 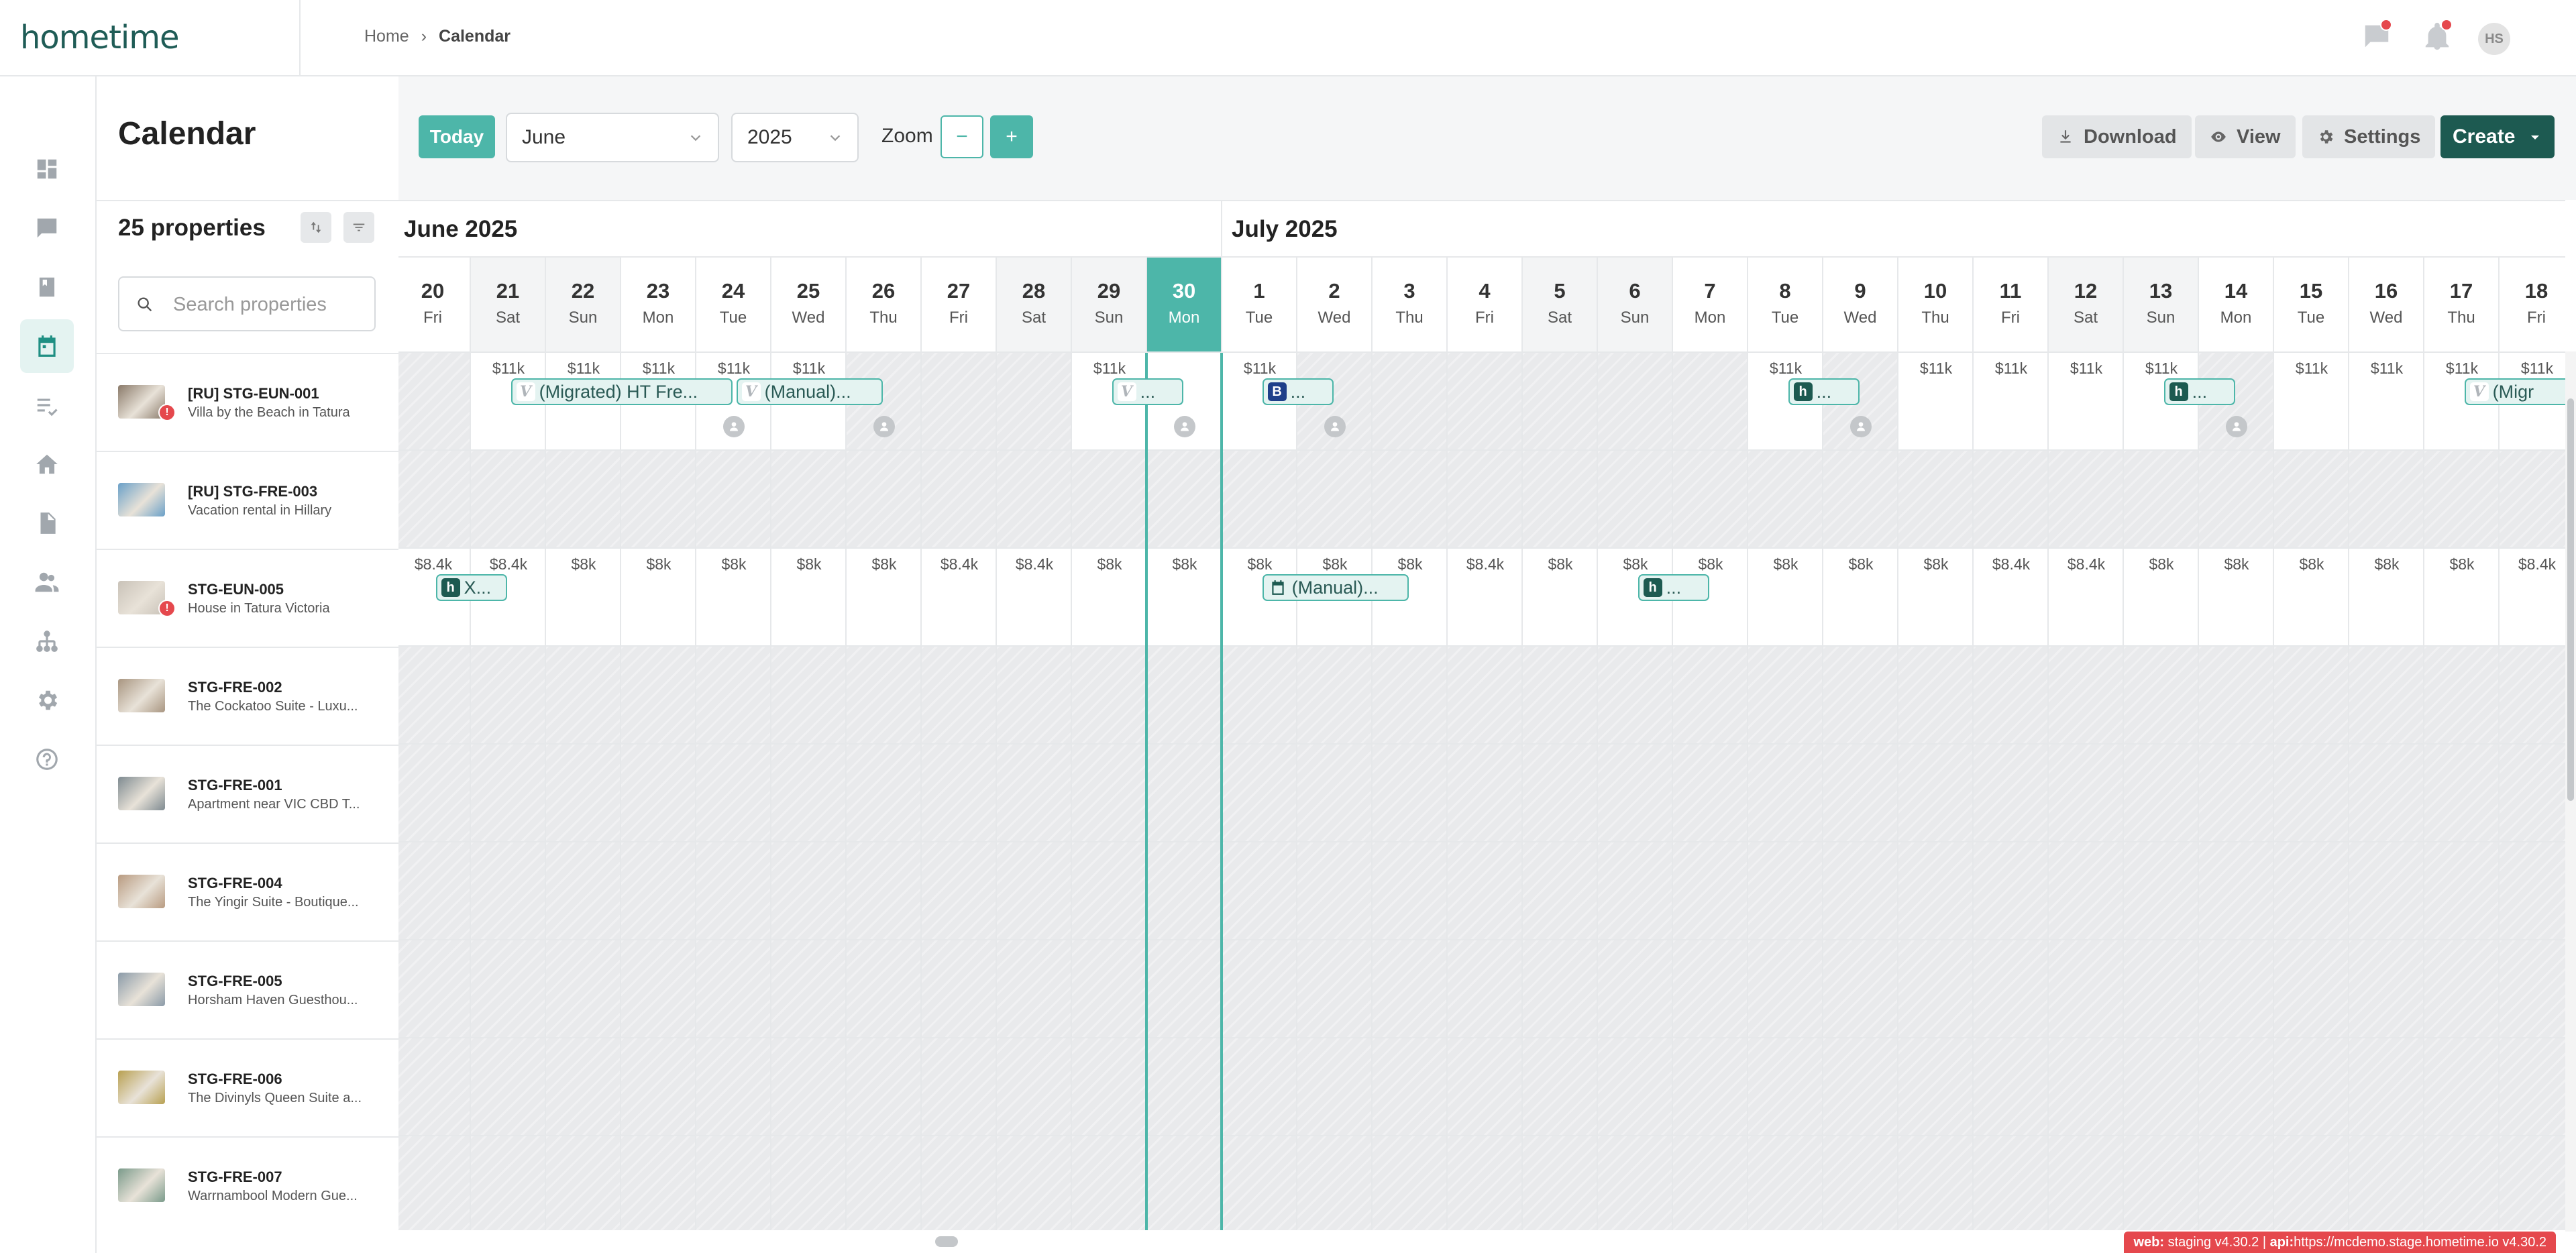 What do you see at coordinates (2460, 304) in the screenshot?
I see `day-header: 17 Thu` at bounding box center [2460, 304].